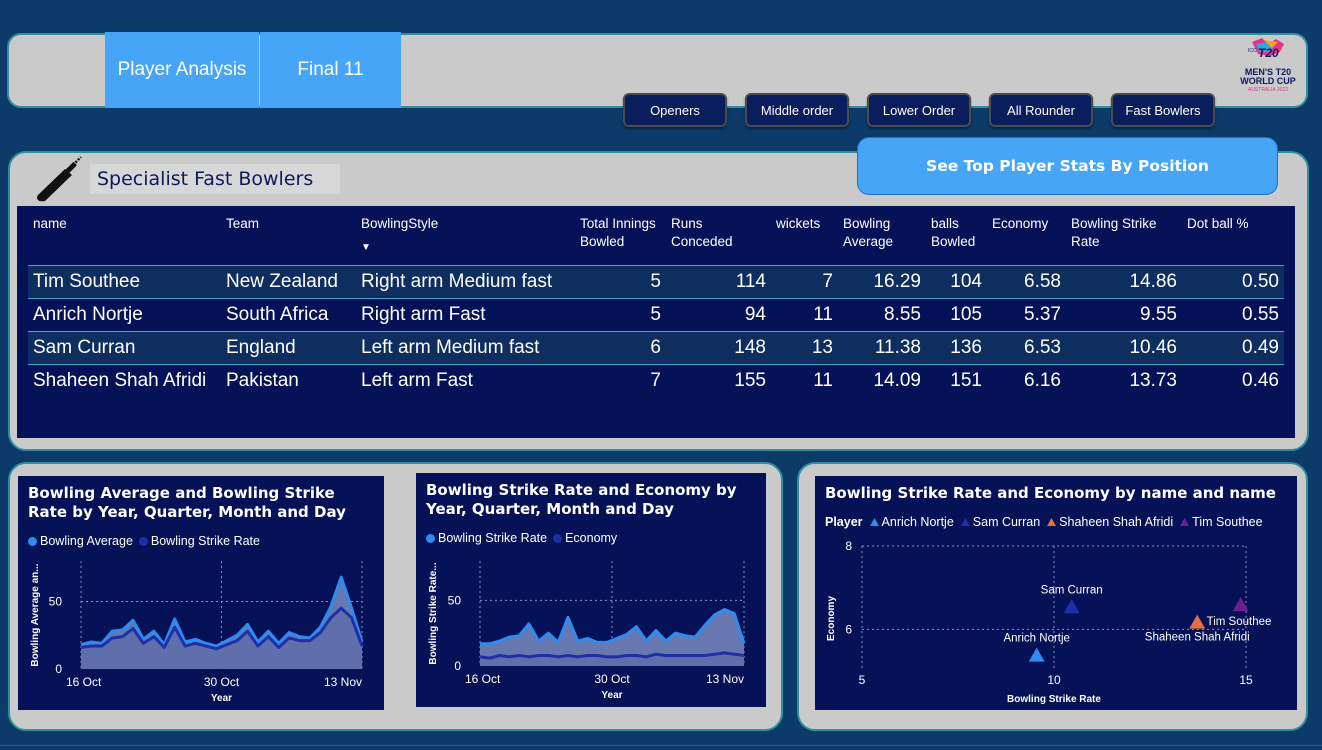 Image resolution: width=1322 pixels, height=750 pixels. Describe the element at coordinates (1124, 281) in the screenshot. I see `table-cell: 14.86` at that location.